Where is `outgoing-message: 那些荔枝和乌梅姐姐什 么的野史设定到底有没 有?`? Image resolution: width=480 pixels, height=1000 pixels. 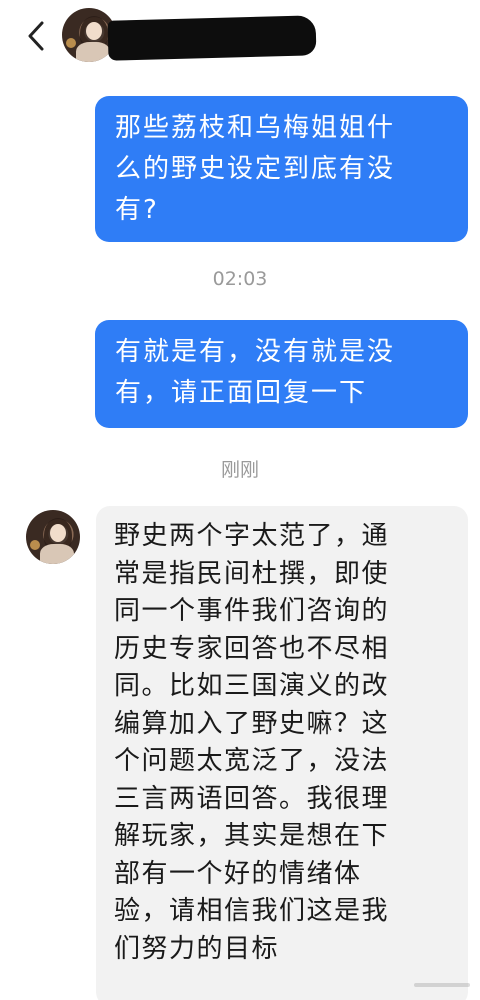
outgoing-message: 那些荔枝和乌梅姐姐什 么的野史设定到底有没 有? is located at coordinates (281, 169).